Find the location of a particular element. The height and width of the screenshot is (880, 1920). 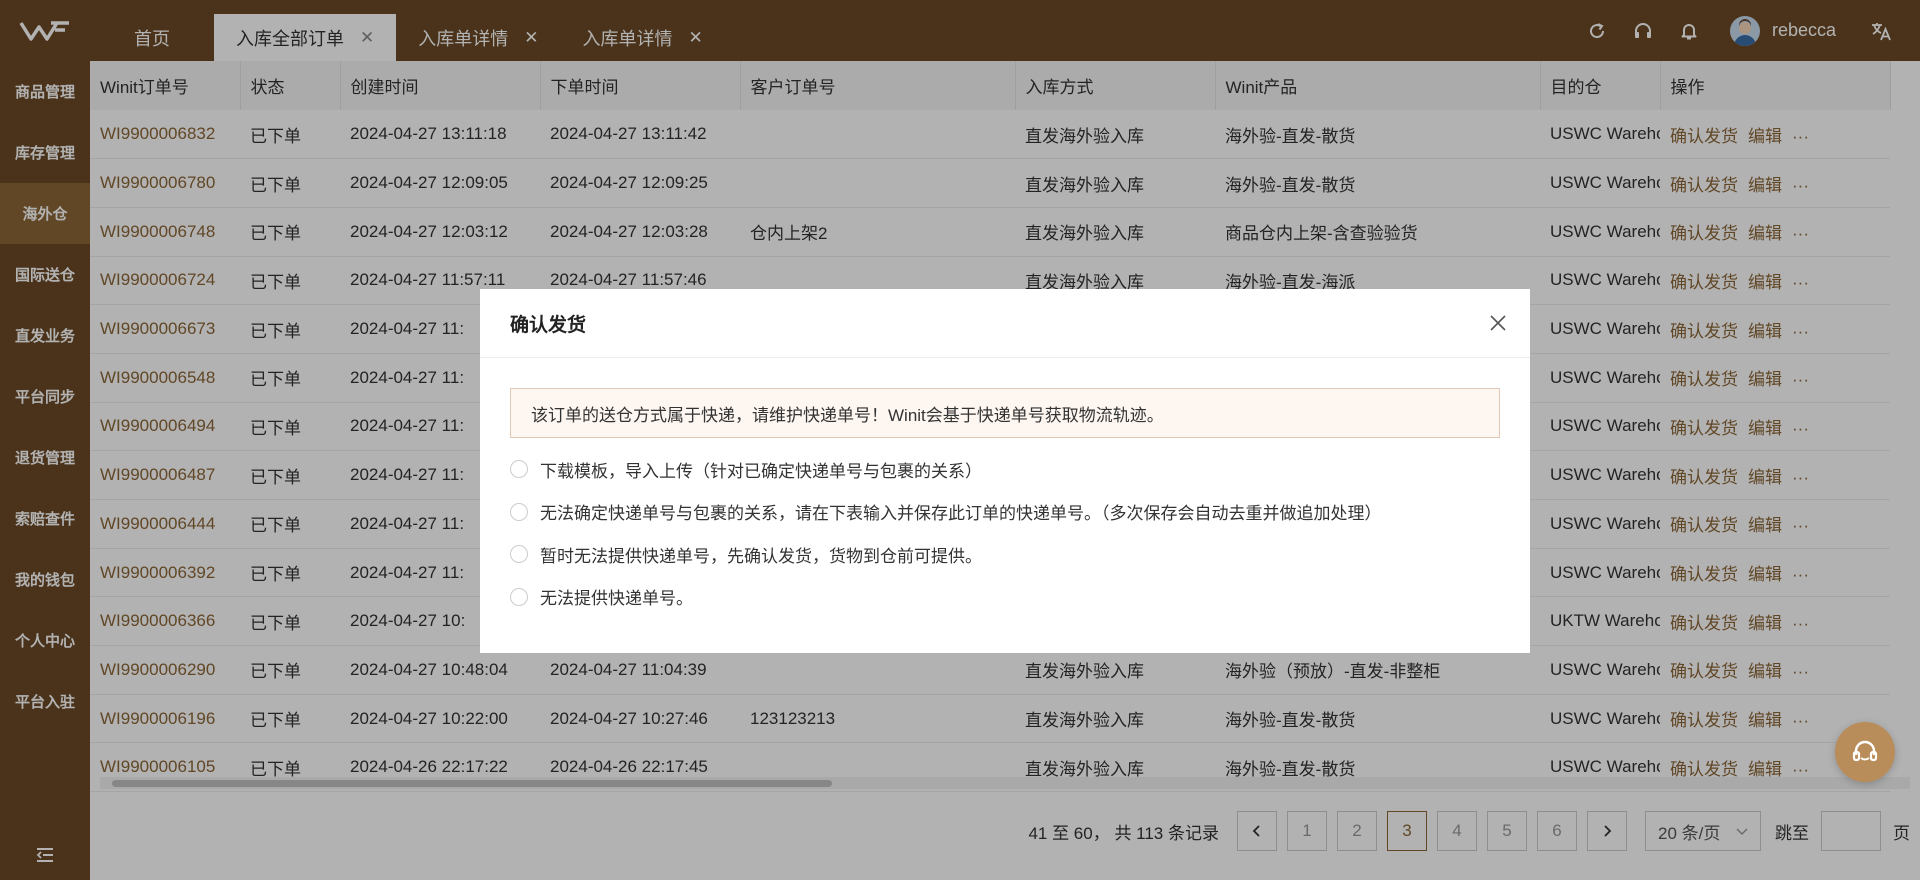

customer-service-button is located at coordinates (1865, 752).